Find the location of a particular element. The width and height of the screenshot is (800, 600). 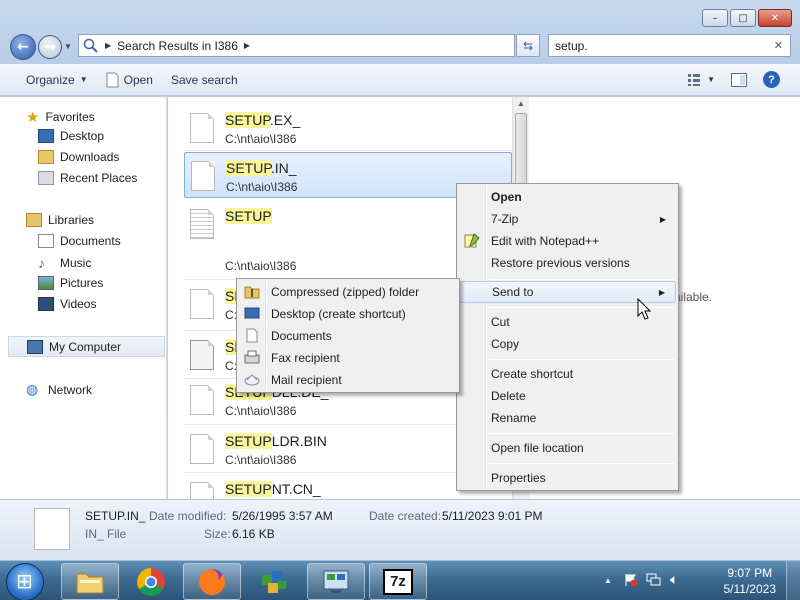

organize-label: Organize is located at coordinates (50, 79).